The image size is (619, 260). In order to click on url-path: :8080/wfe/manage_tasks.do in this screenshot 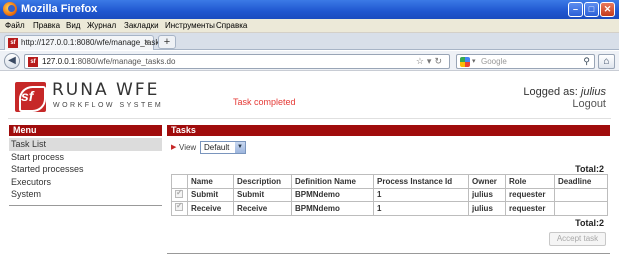, I will do `click(125, 61)`.